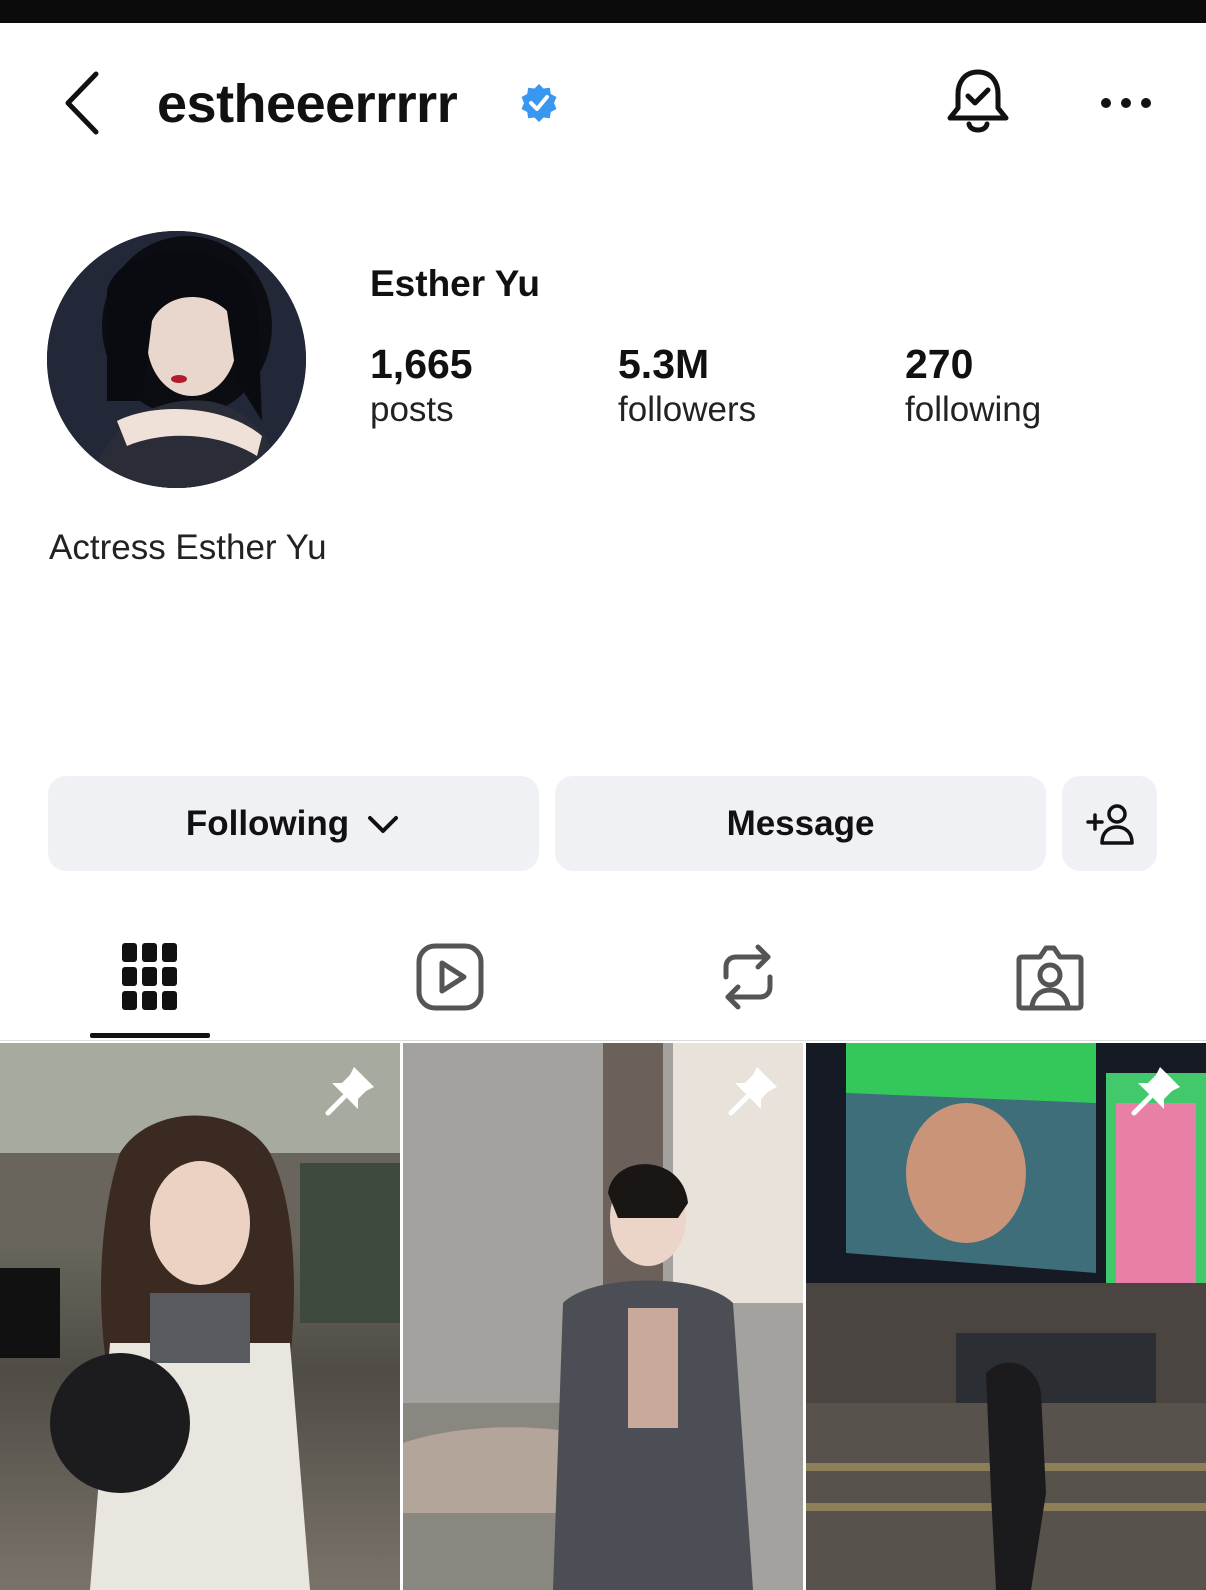  What do you see at coordinates (687, 409) in the screenshot?
I see `stat-followers-label: followers` at bounding box center [687, 409].